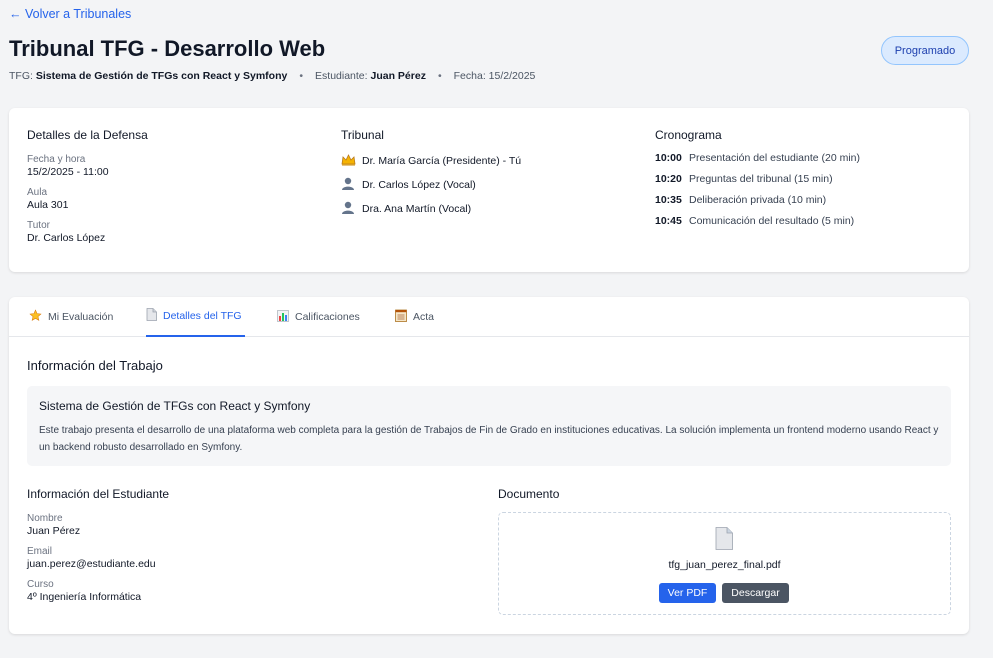 The width and height of the screenshot is (993, 658). I want to click on tab-label: Mi Evaluación, so click(81, 317).